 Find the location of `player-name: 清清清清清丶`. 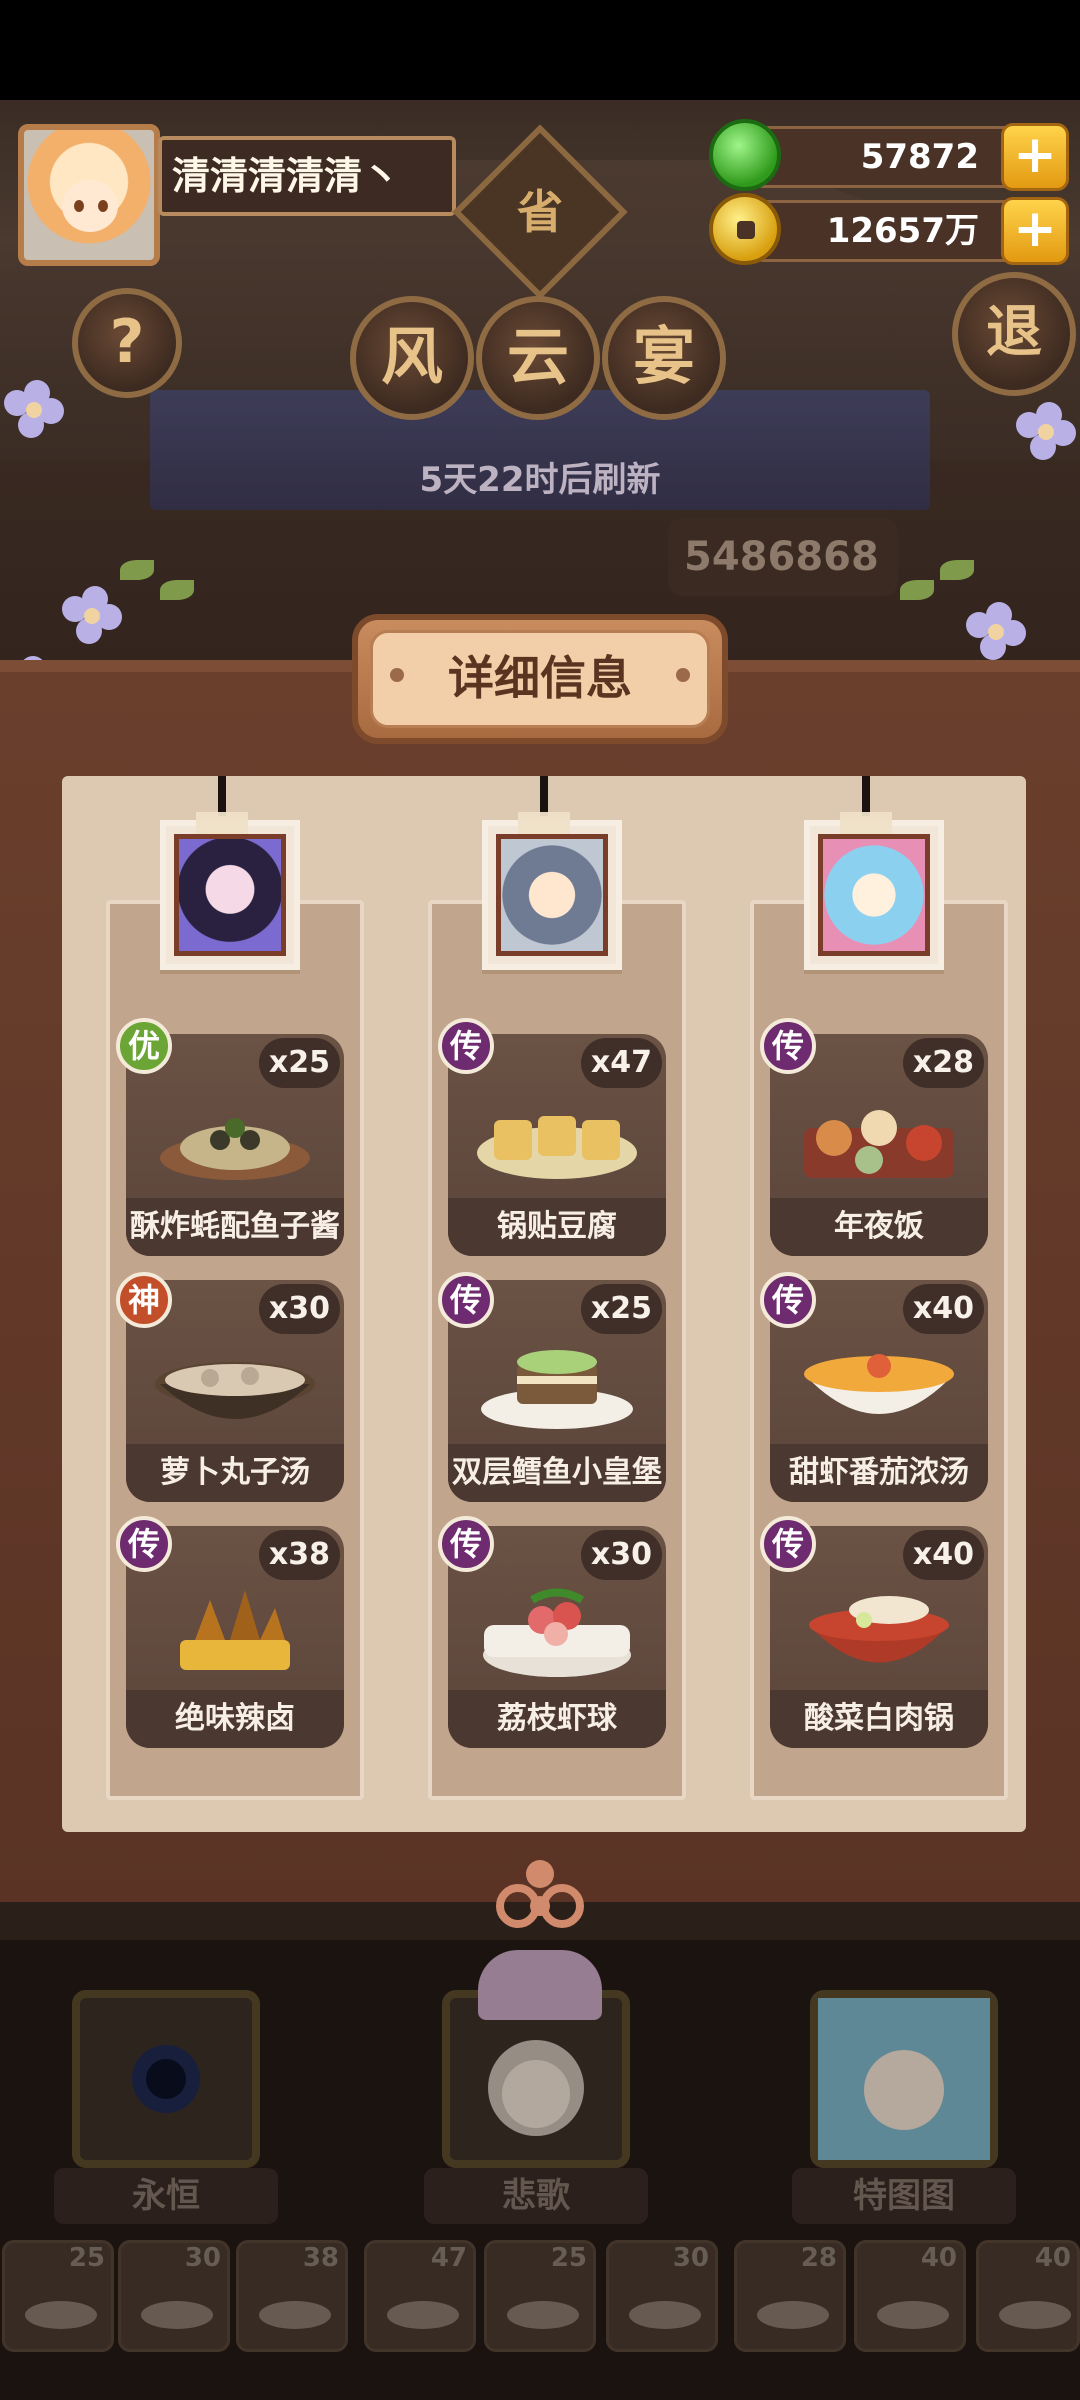

player-name: 清清清清清丶 is located at coordinates (307, 176).